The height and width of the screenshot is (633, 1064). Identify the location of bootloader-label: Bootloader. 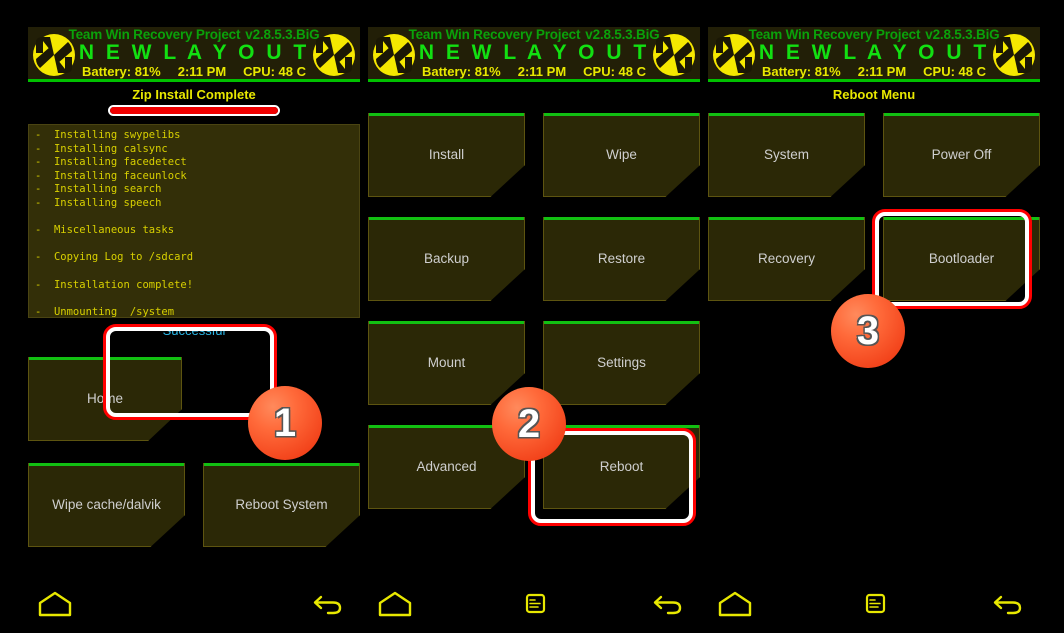
(961, 258).